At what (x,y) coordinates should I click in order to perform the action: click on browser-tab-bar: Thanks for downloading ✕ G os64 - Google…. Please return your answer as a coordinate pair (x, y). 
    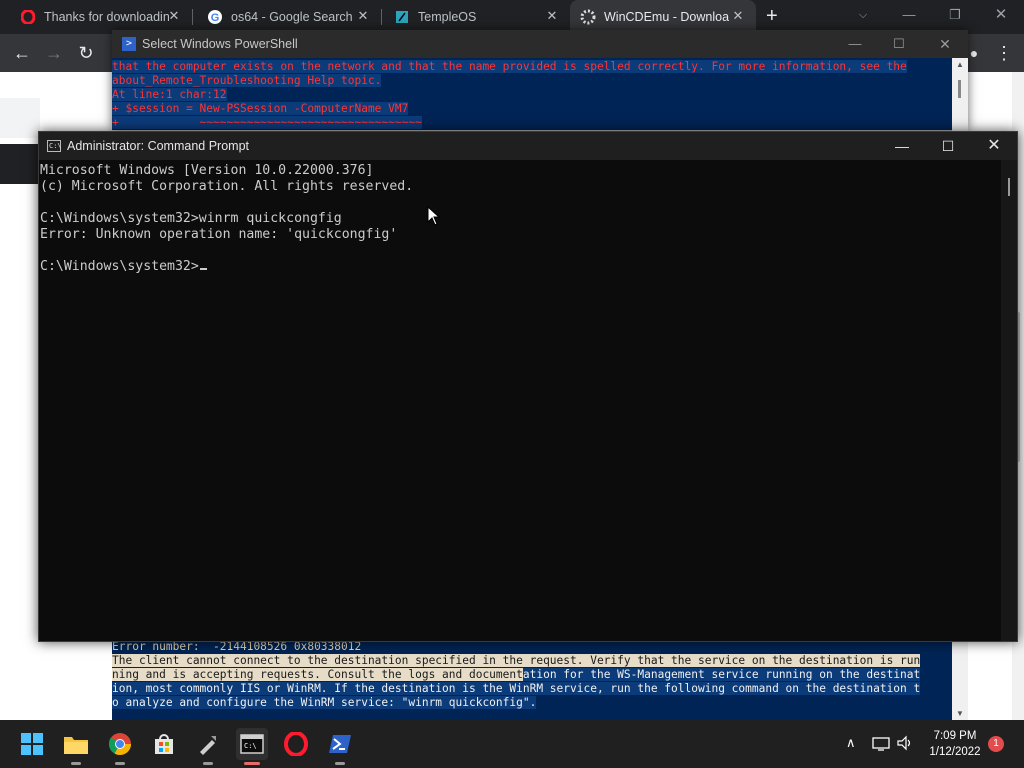
    Looking at the image, I should click on (512, 17).